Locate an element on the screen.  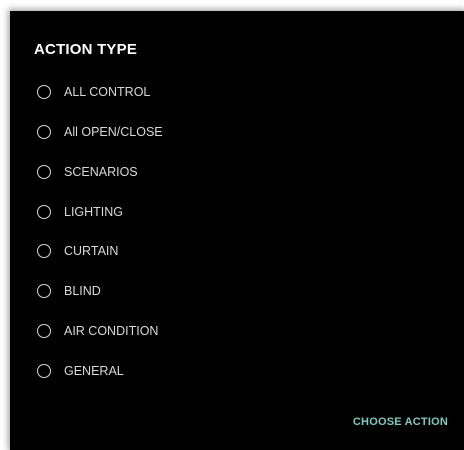
option-lighting: LIGHTING is located at coordinates (80, 212).